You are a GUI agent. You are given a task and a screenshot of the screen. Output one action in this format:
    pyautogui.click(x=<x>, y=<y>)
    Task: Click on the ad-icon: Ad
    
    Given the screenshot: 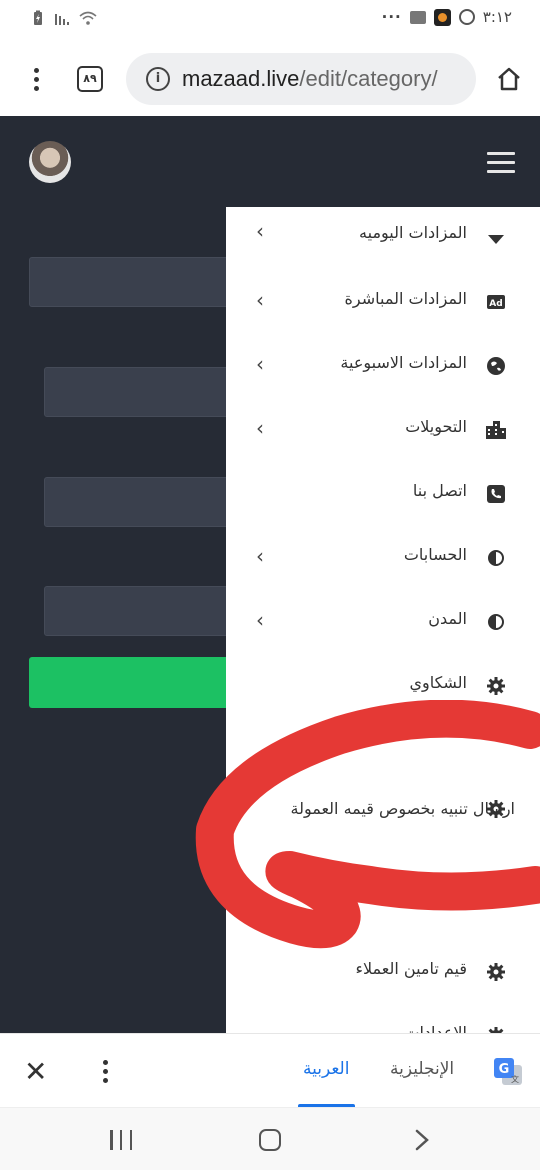 What is the action you would take?
    pyautogui.click(x=496, y=302)
    